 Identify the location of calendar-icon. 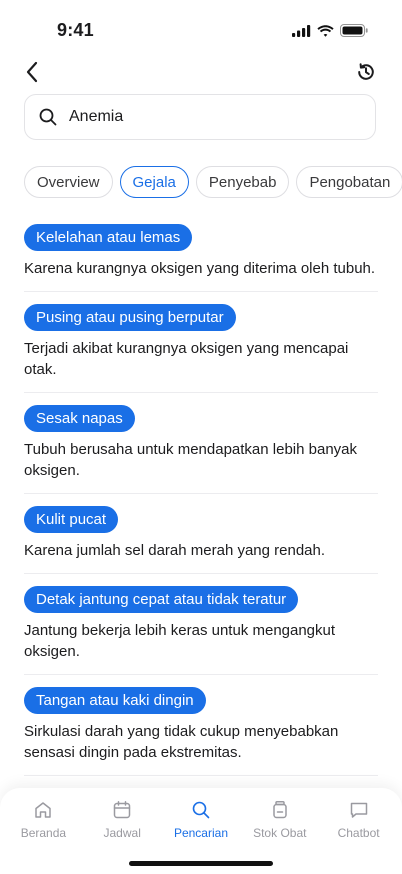
(122, 810).